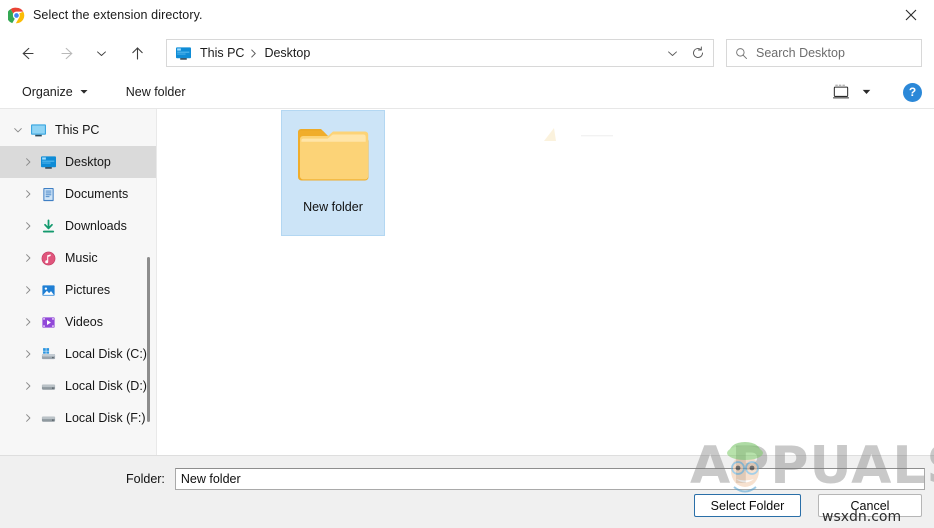  I want to click on sidebar-label: This PC, so click(77, 130).